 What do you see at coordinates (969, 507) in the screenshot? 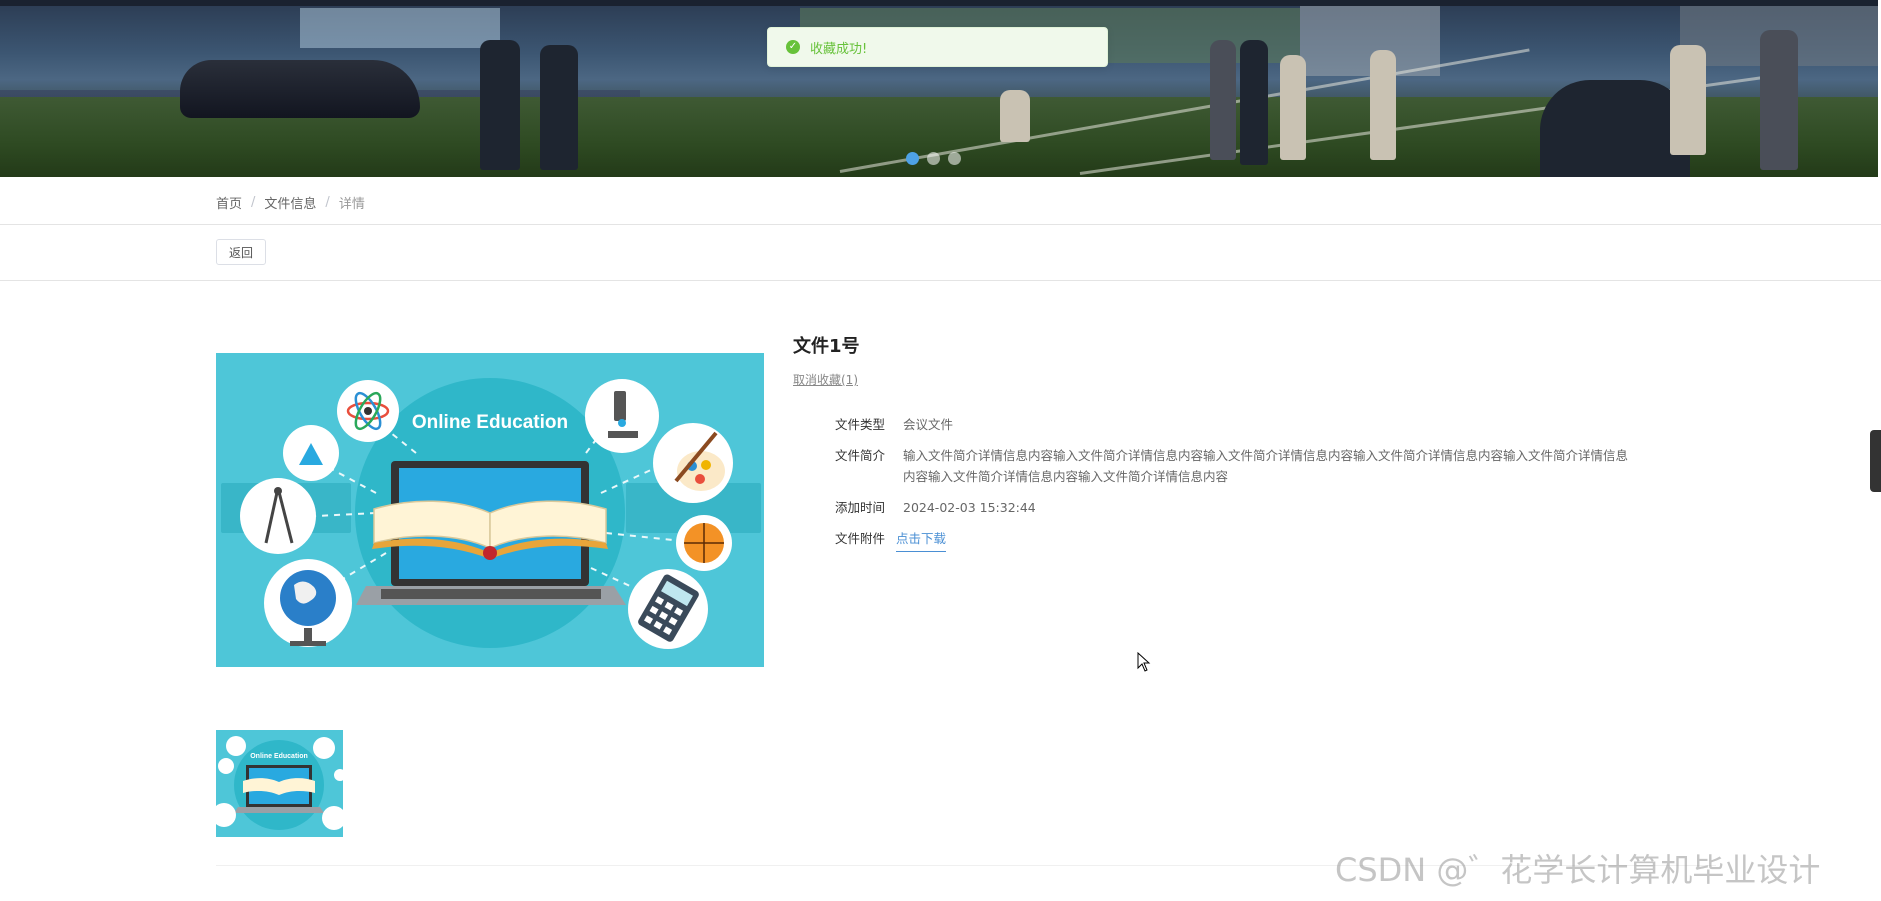
I see `time-value: 2024-02-03 15:32:44` at bounding box center [969, 507].